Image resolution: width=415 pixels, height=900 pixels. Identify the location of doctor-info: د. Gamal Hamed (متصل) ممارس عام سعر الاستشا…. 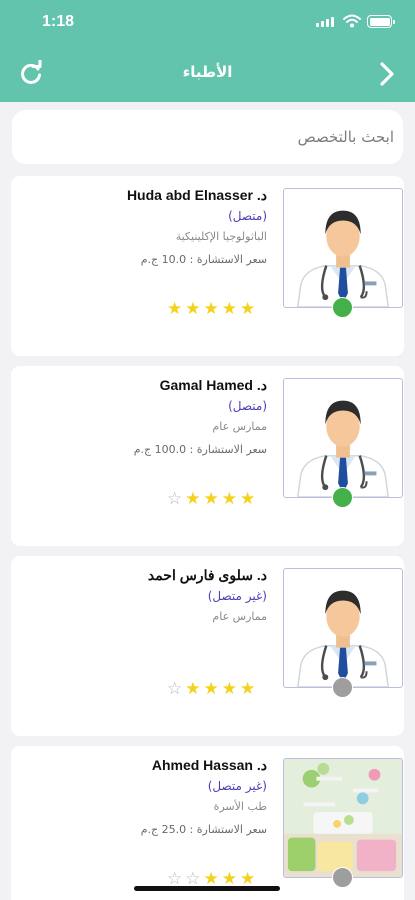
(200, 417).